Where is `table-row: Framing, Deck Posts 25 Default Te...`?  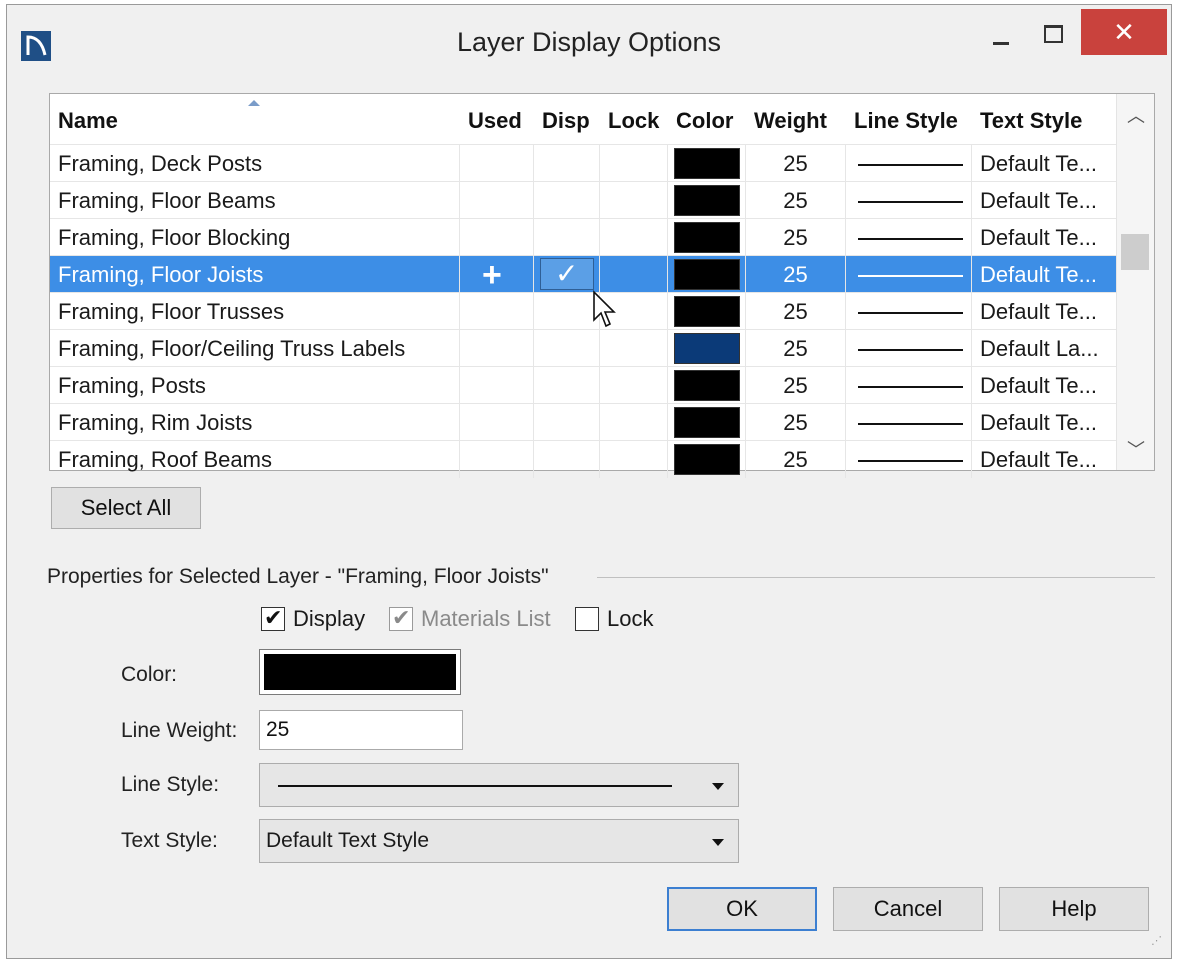
table-row: Framing, Deck Posts 25 Default Te... is located at coordinates (583, 163).